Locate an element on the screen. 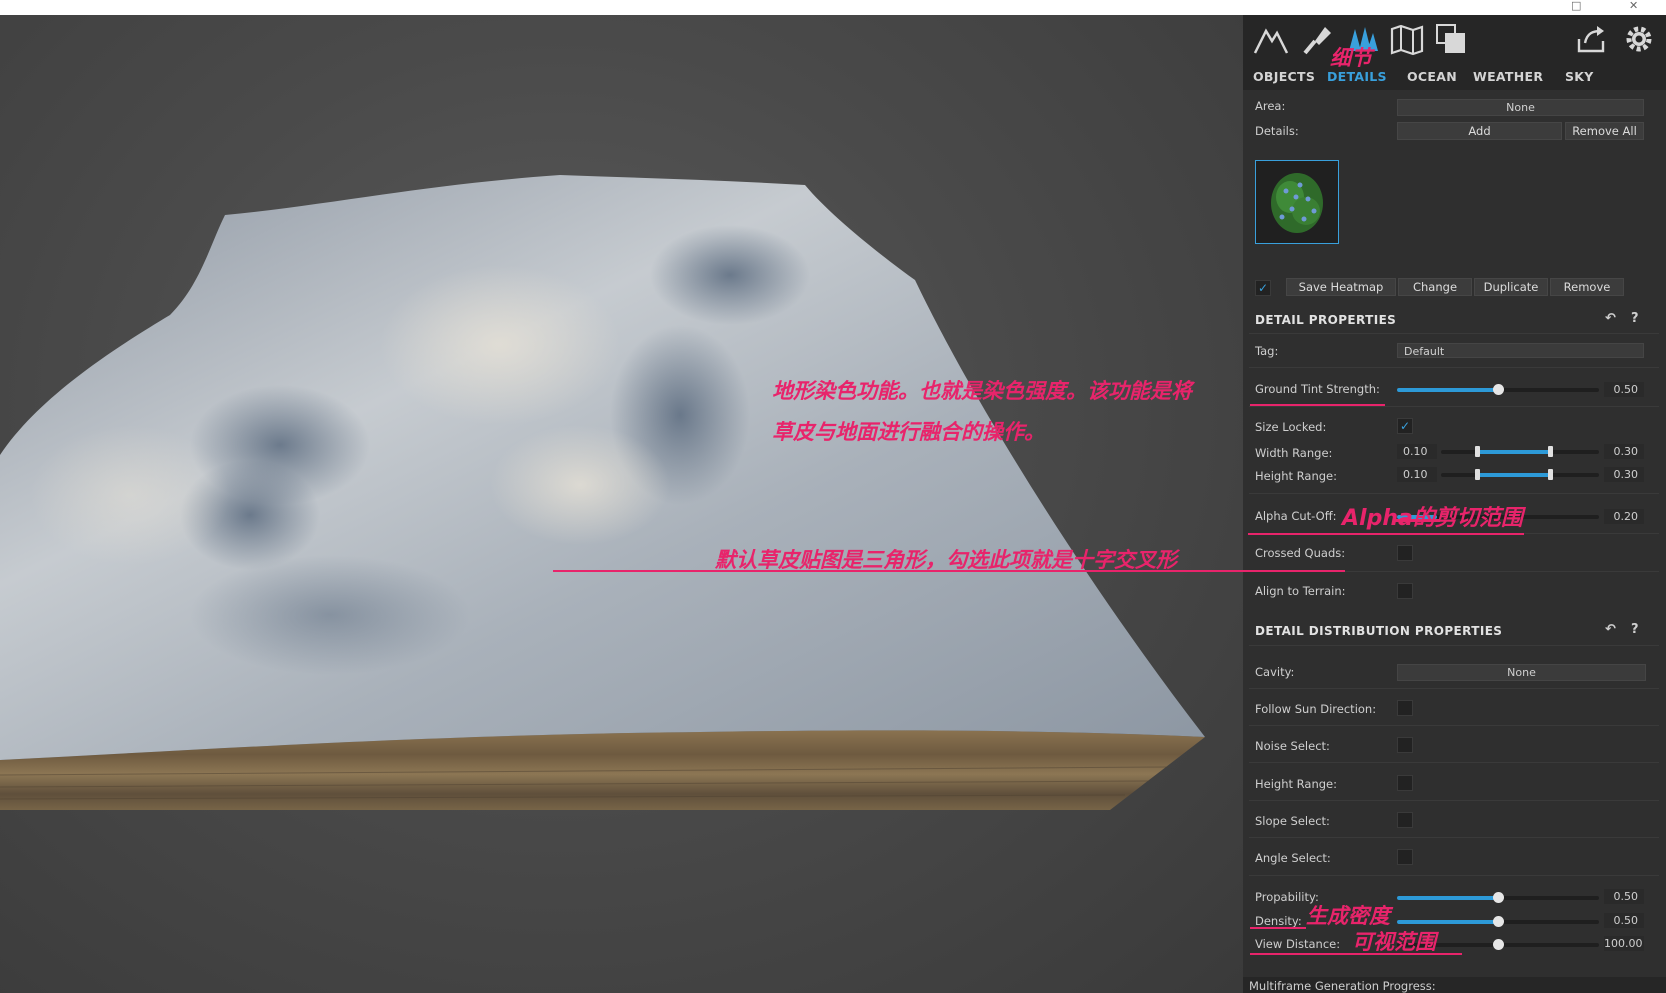  ground-tint-knob is located at coordinates (1498, 389).